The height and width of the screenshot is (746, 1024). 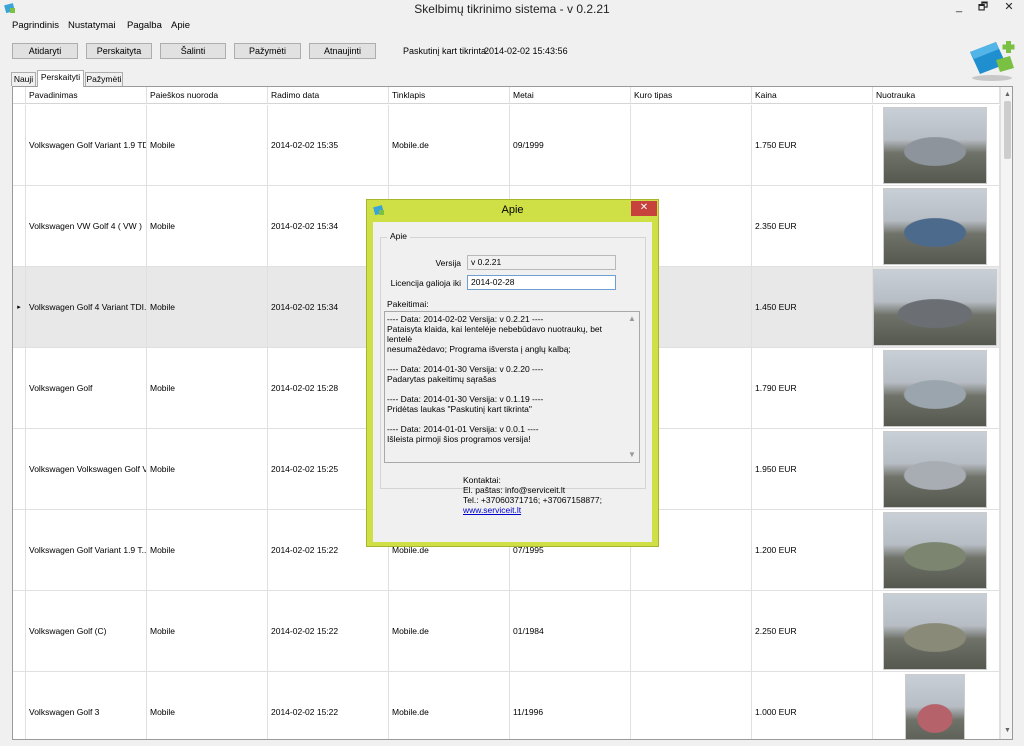 What do you see at coordinates (526, 51) in the screenshot?
I see `last-check-value: 2014-02-02 15:43:56` at bounding box center [526, 51].